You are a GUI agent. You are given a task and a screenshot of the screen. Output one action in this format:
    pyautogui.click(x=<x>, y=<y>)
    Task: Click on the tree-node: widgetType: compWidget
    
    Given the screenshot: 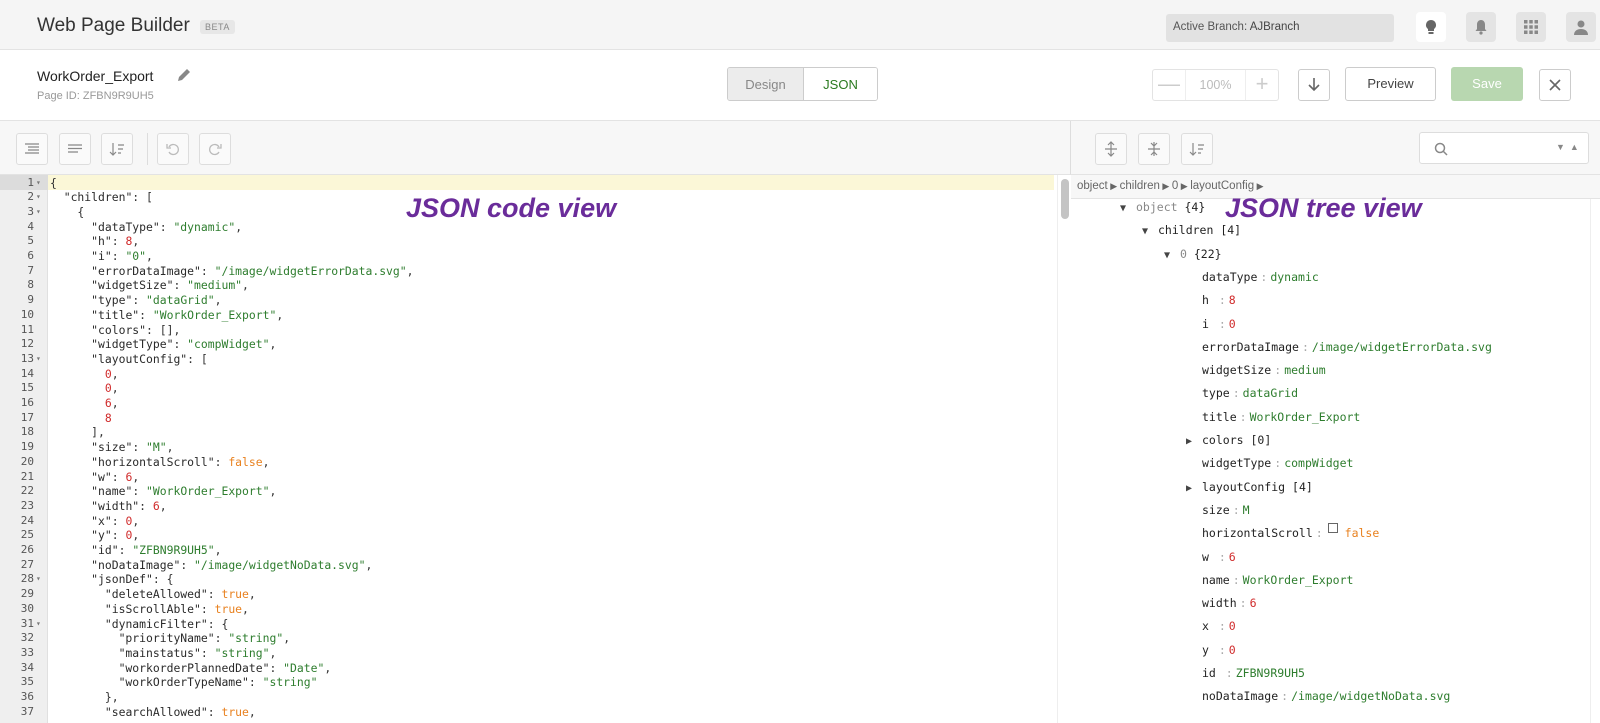 What is the action you would take?
    pyautogui.click(x=1277, y=463)
    